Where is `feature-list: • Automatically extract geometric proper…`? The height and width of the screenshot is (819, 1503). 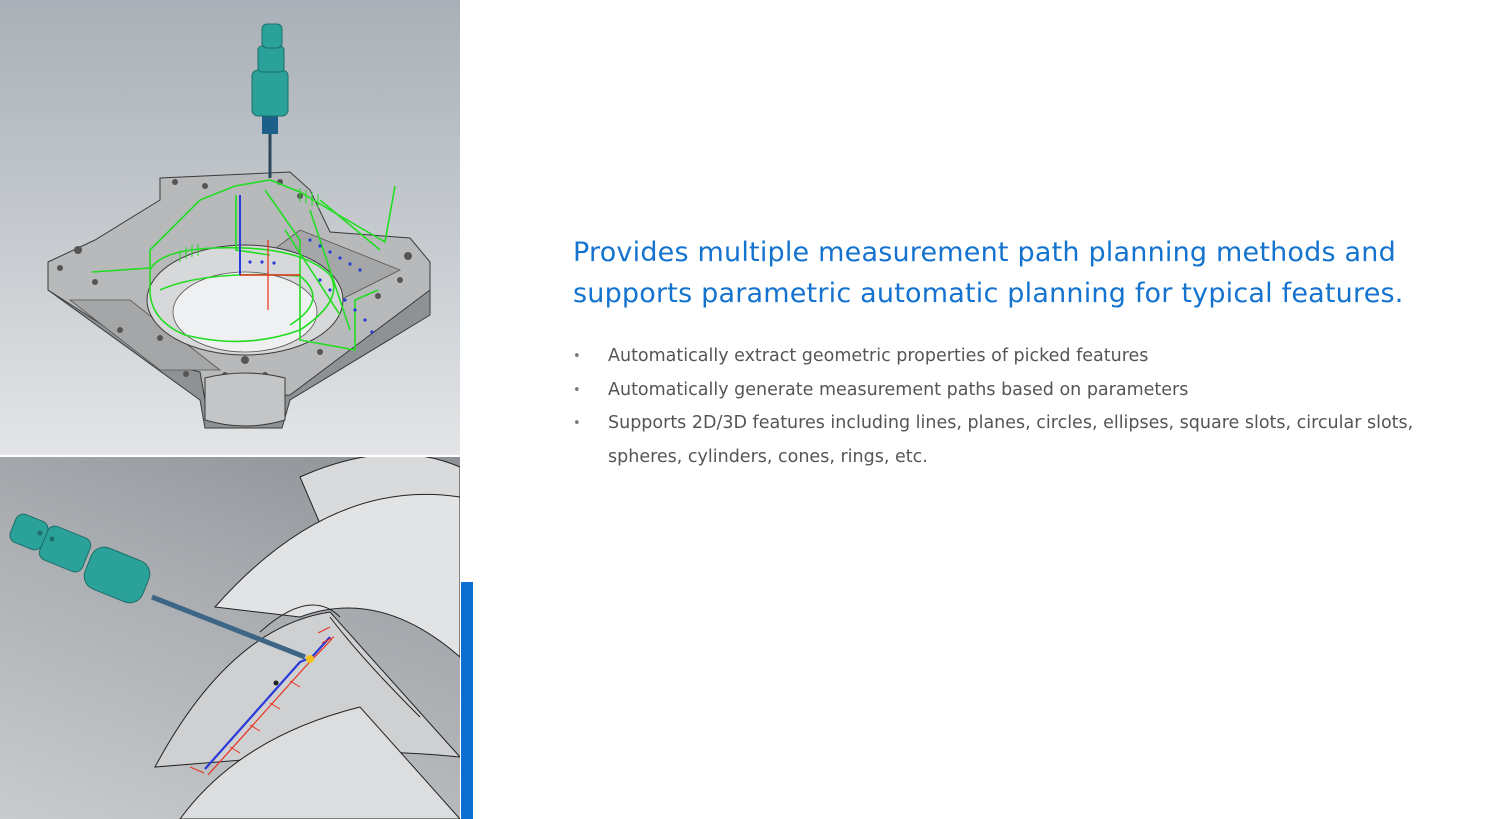
feature-list: • Automatically extract geometric proper… is located at coordinates (1023, 407).